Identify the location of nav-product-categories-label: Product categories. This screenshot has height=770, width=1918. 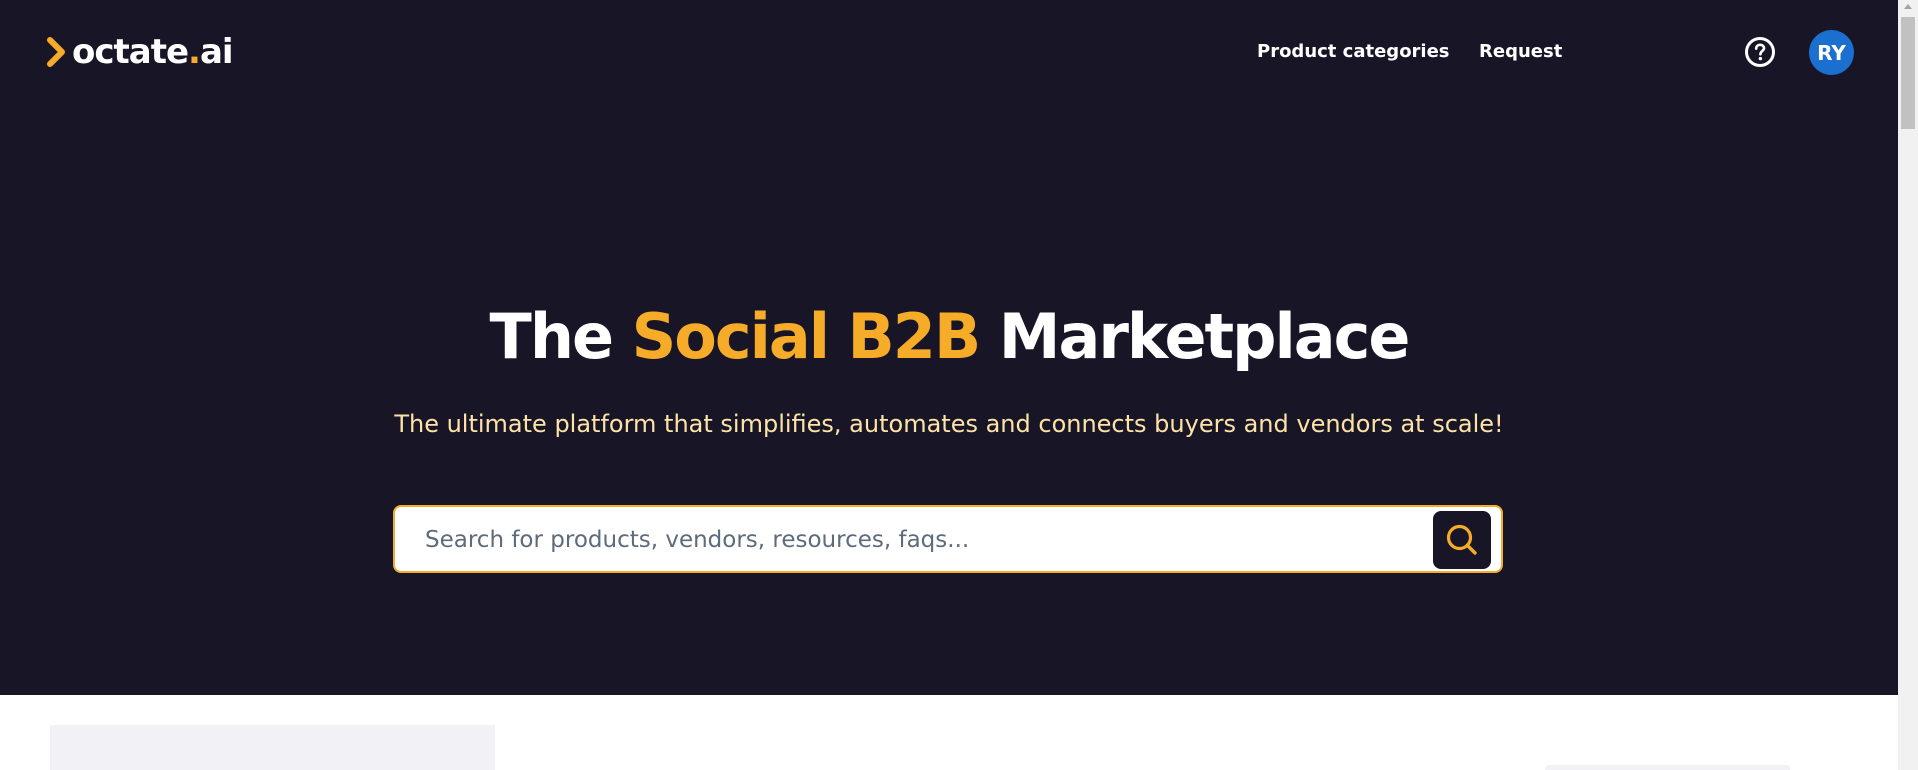
(1353, 51).